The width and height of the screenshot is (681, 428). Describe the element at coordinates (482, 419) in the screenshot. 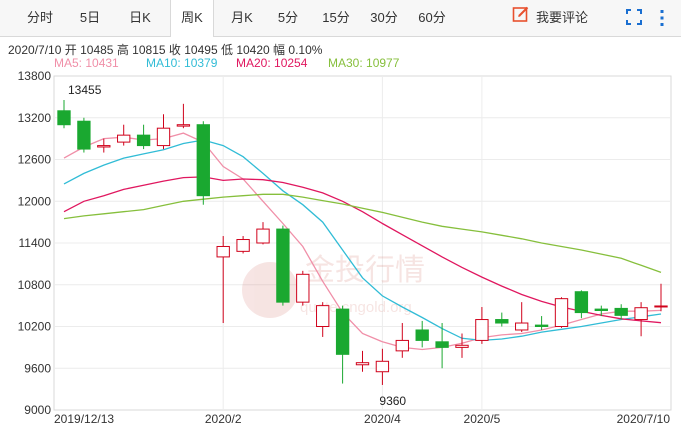

I see `x-tick-label: 2020/5` at that location.